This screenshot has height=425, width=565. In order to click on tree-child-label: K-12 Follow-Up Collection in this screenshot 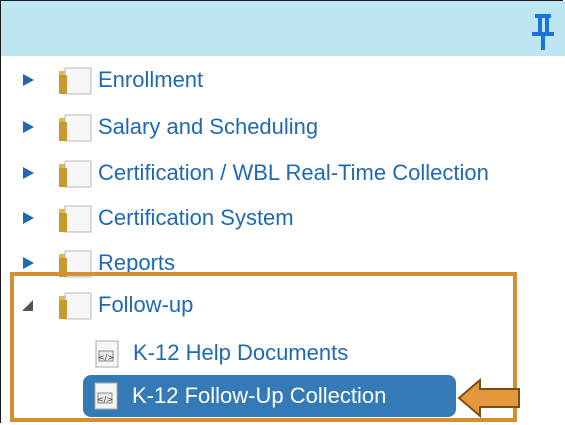, I will do `click(259, 396)`.